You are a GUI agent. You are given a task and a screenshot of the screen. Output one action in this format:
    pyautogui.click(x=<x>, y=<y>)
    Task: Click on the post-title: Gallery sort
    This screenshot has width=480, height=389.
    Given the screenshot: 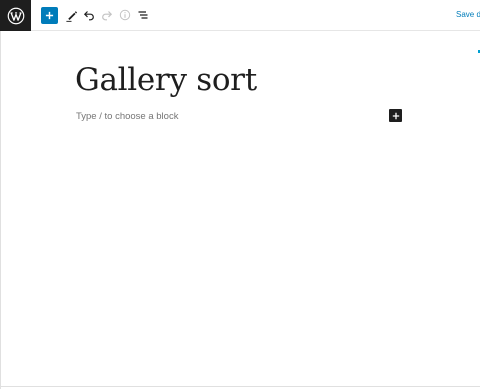 What is the action you would take?
    pyautogui.click(x=166, y=80)
    